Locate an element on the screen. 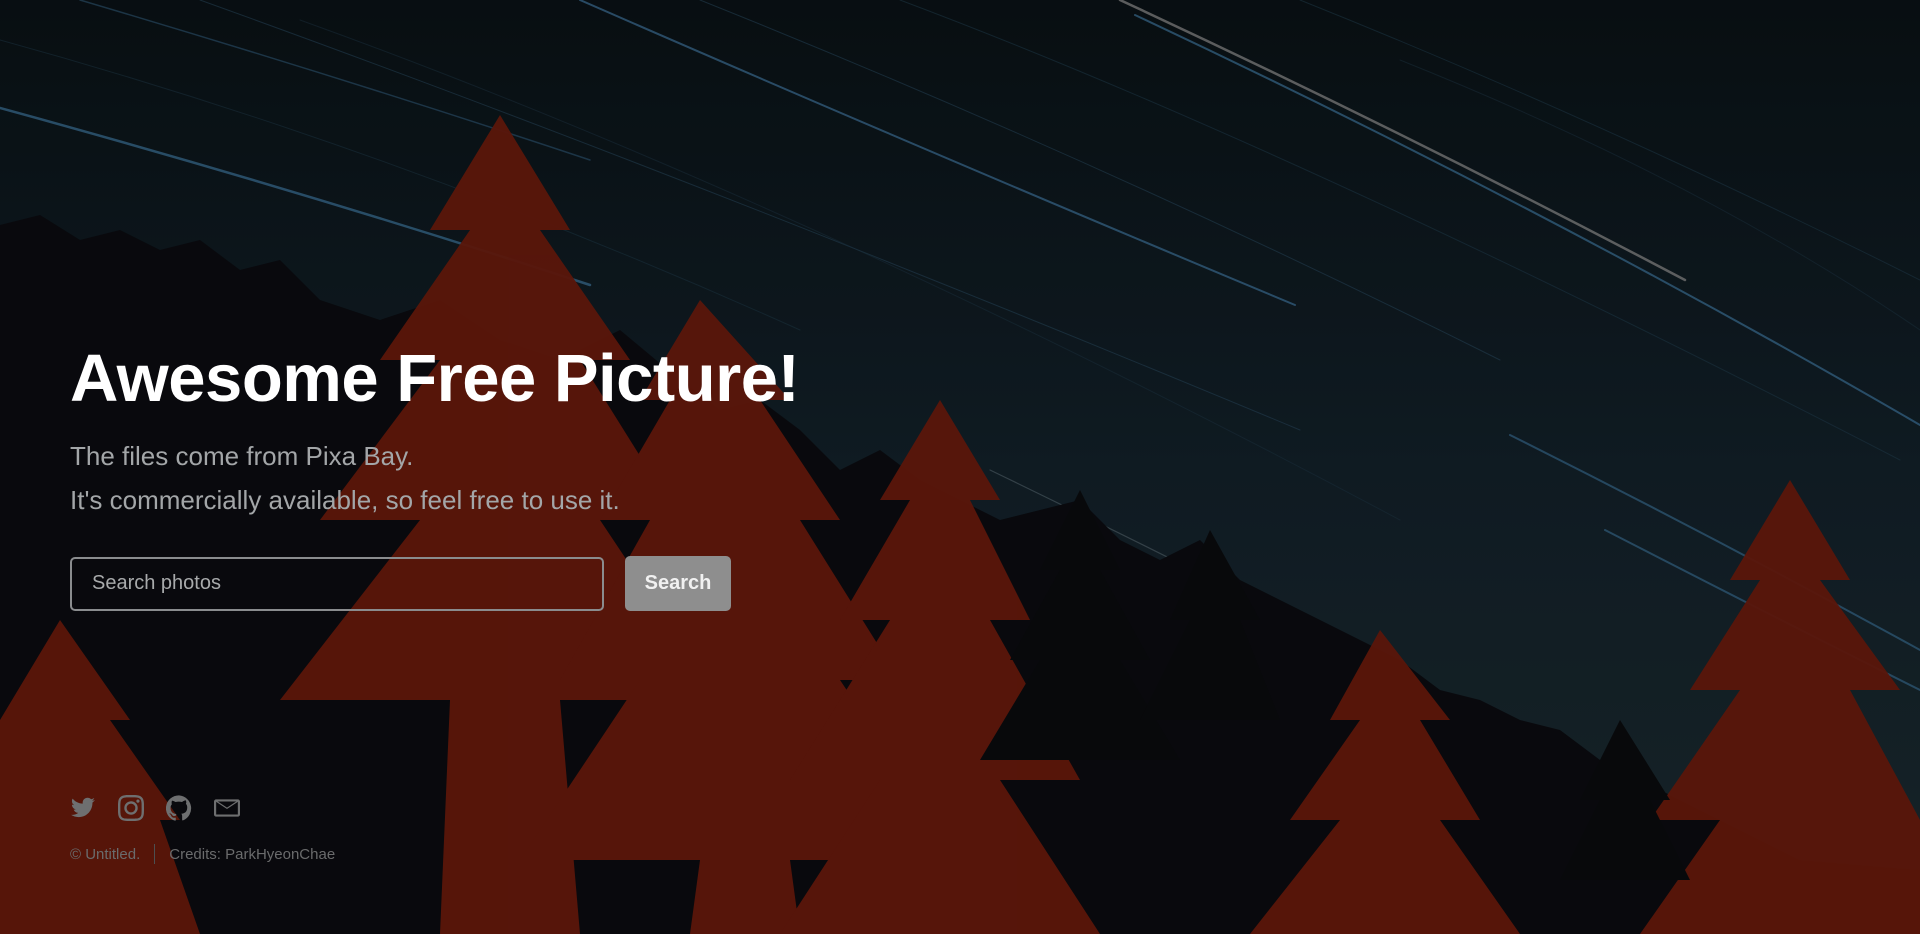  twitter-link is located at coordinates (83, 808).